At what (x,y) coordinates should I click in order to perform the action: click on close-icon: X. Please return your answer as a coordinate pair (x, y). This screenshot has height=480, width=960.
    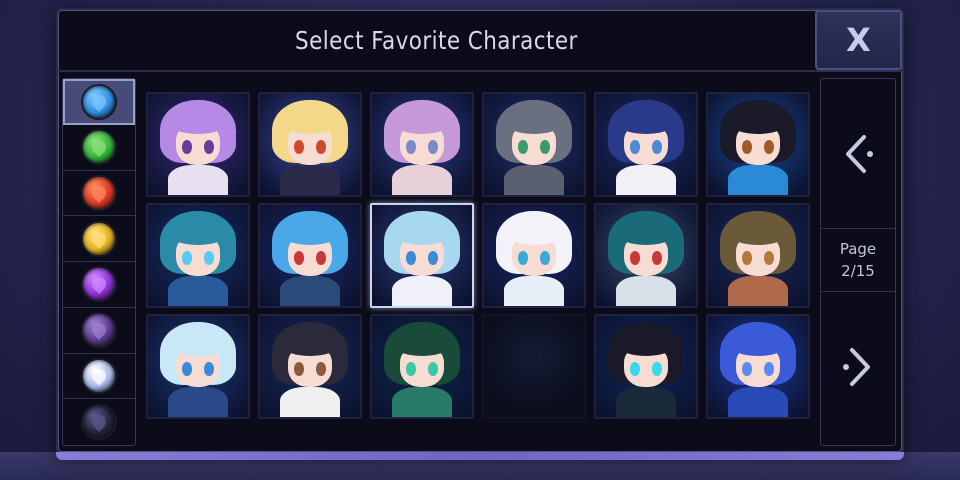
    Looking at the image, I should click on (858, 40).